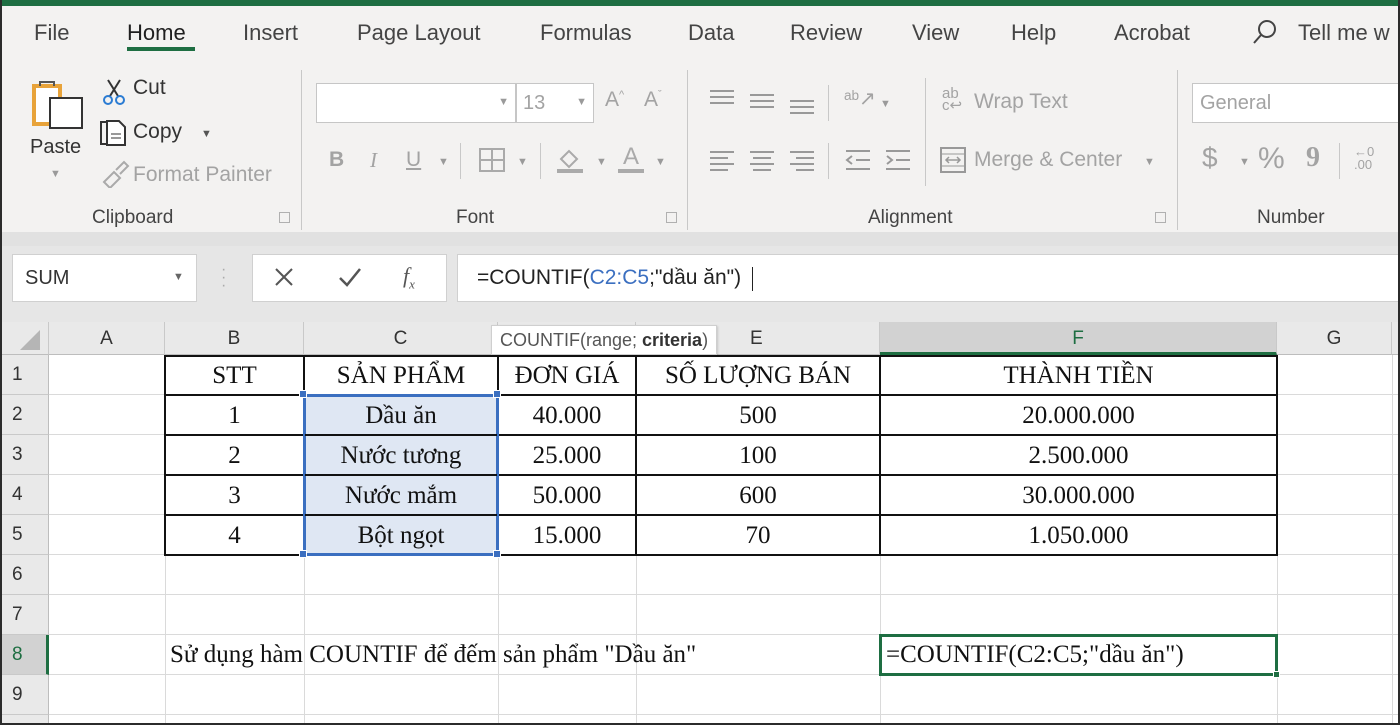 The image size is (1400, 725). I want to click on wrap-text-icon: ab c↩, so click(952, 99).